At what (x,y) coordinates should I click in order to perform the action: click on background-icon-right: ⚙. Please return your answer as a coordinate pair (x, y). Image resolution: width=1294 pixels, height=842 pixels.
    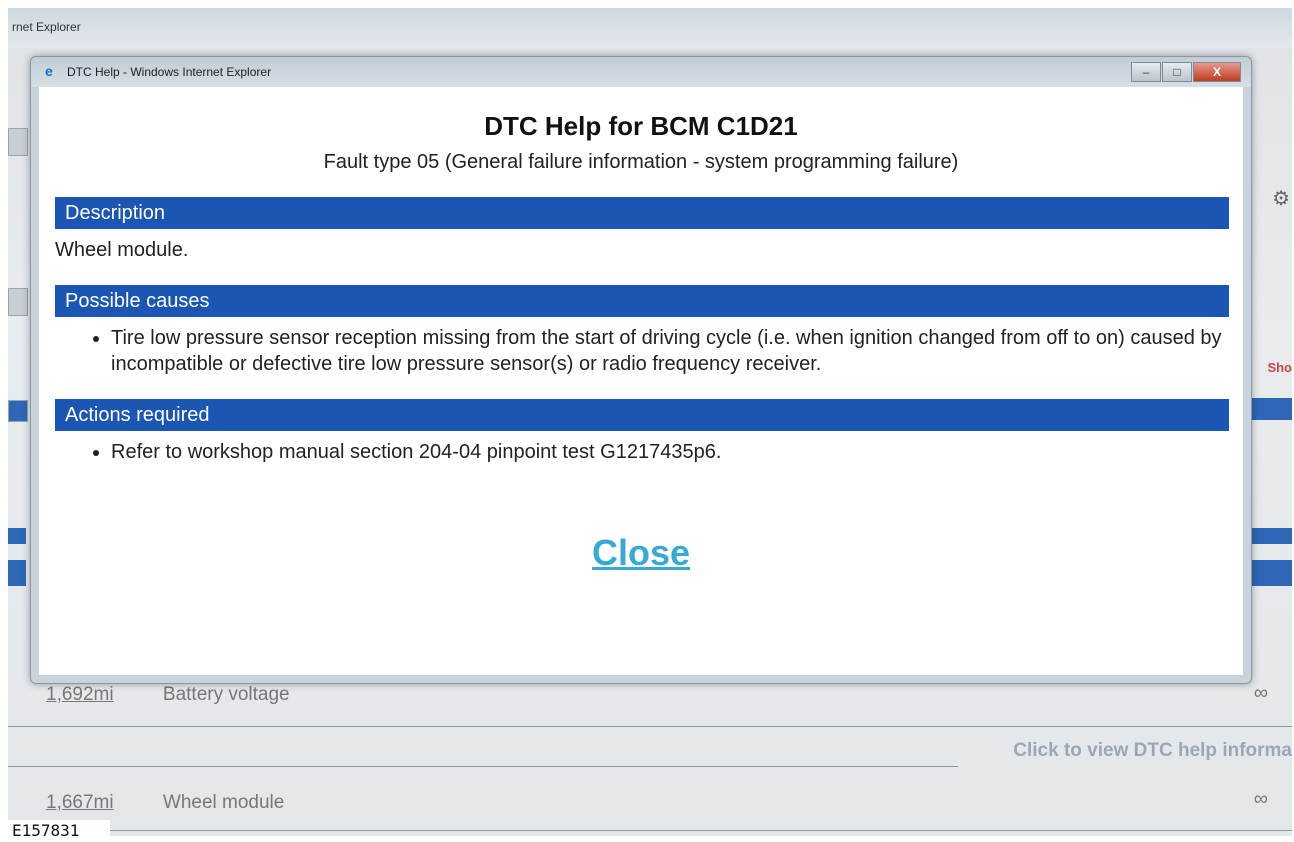
    Looking at the image, I should click on (1281, 199).